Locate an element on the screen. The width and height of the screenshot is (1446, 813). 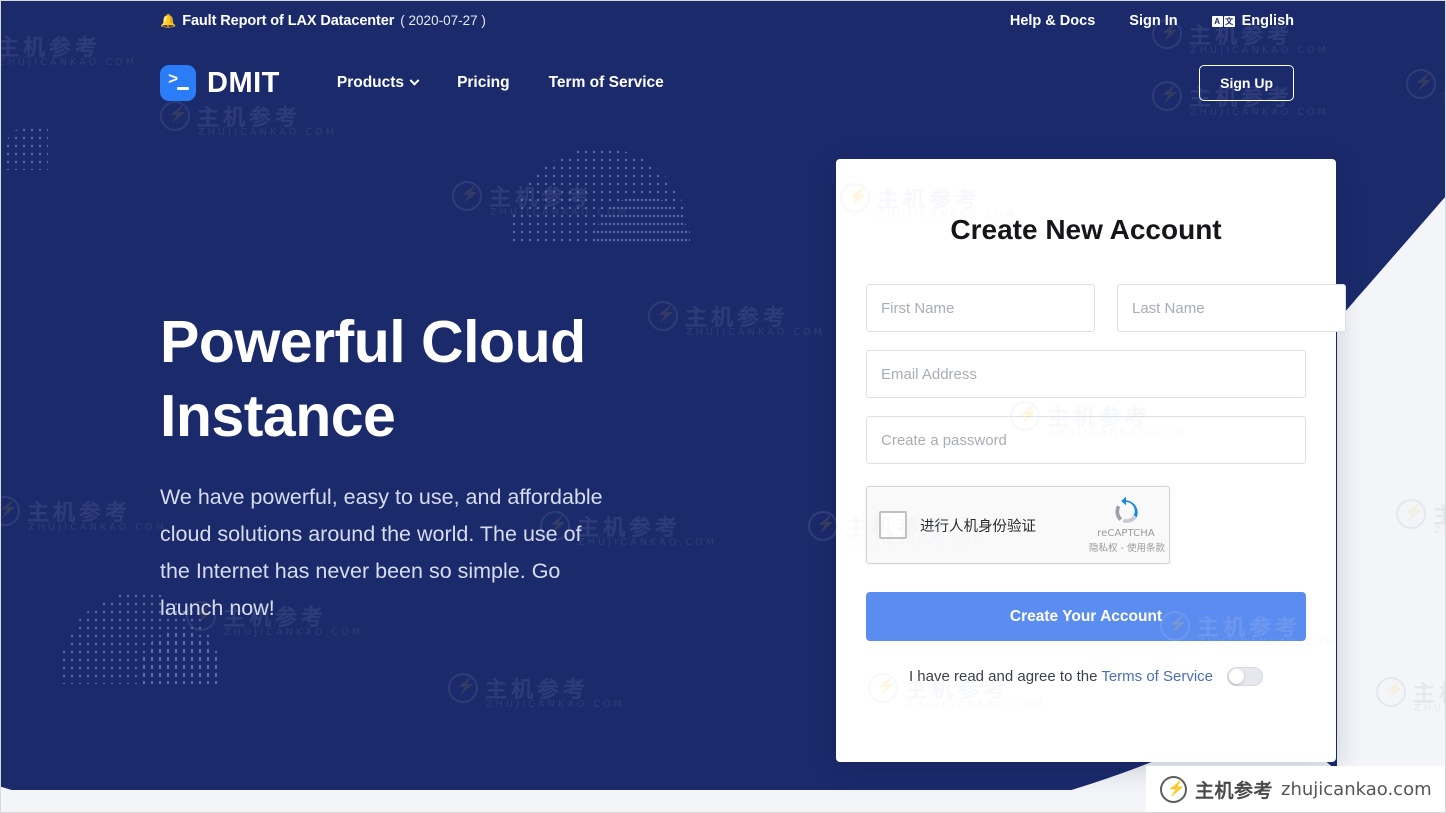
password-input is located at coordinates (1086, 440).